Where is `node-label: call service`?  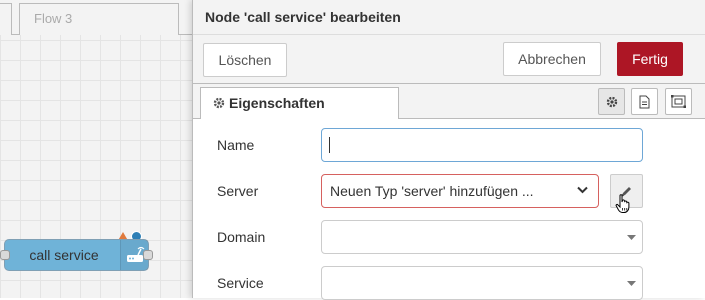 node-label: call service is located at coordinates (64, 255).